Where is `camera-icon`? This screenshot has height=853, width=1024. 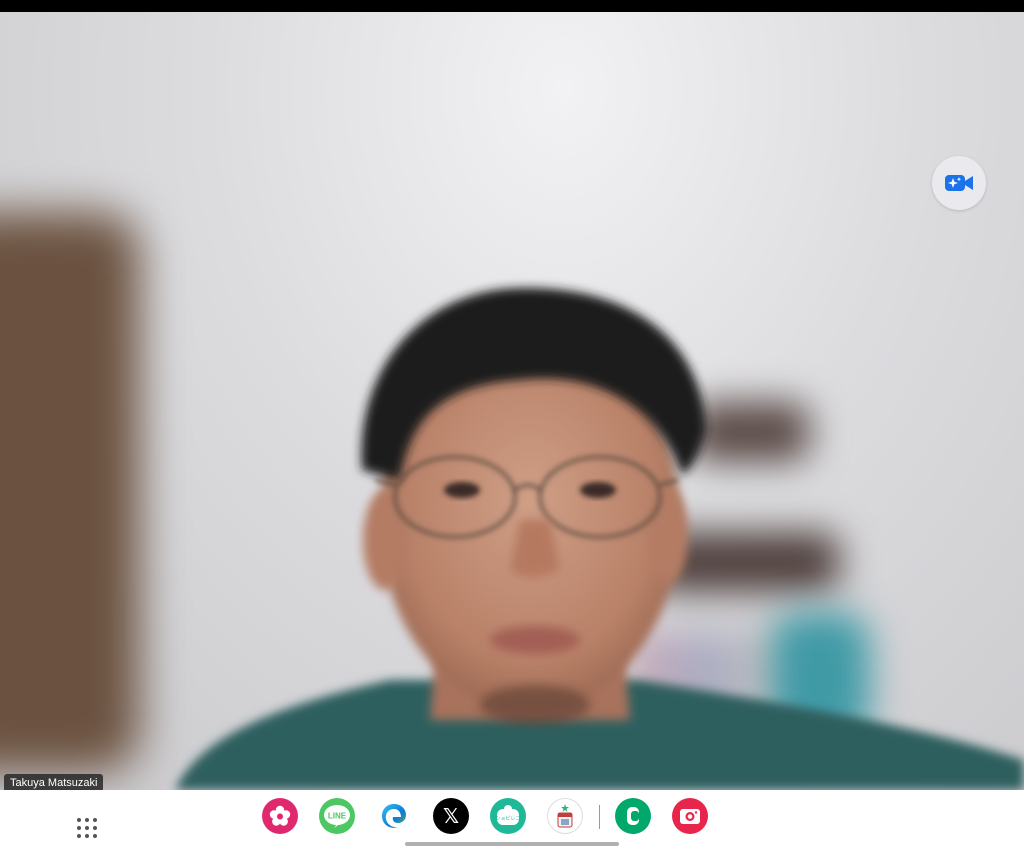 camera-icon is located at coordinates (690, 816).